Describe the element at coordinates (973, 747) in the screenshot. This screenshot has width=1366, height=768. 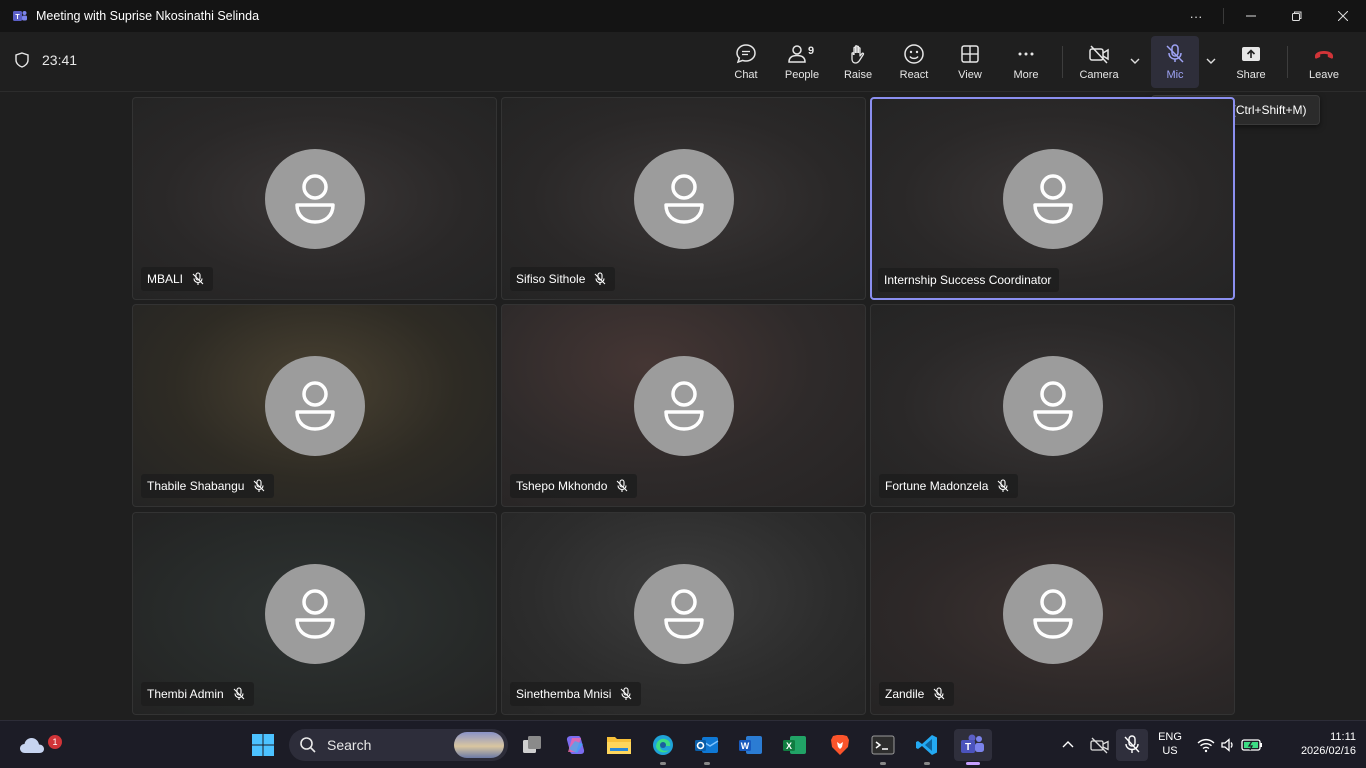
I see `teams-app: T` at that location.